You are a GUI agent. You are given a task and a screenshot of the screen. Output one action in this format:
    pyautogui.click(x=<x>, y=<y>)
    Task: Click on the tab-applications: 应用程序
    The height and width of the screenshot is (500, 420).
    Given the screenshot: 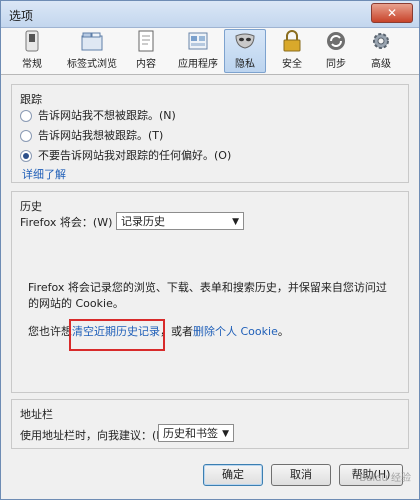 What is the action you would take?
    pyautogui.click(x=198, y=51)
    